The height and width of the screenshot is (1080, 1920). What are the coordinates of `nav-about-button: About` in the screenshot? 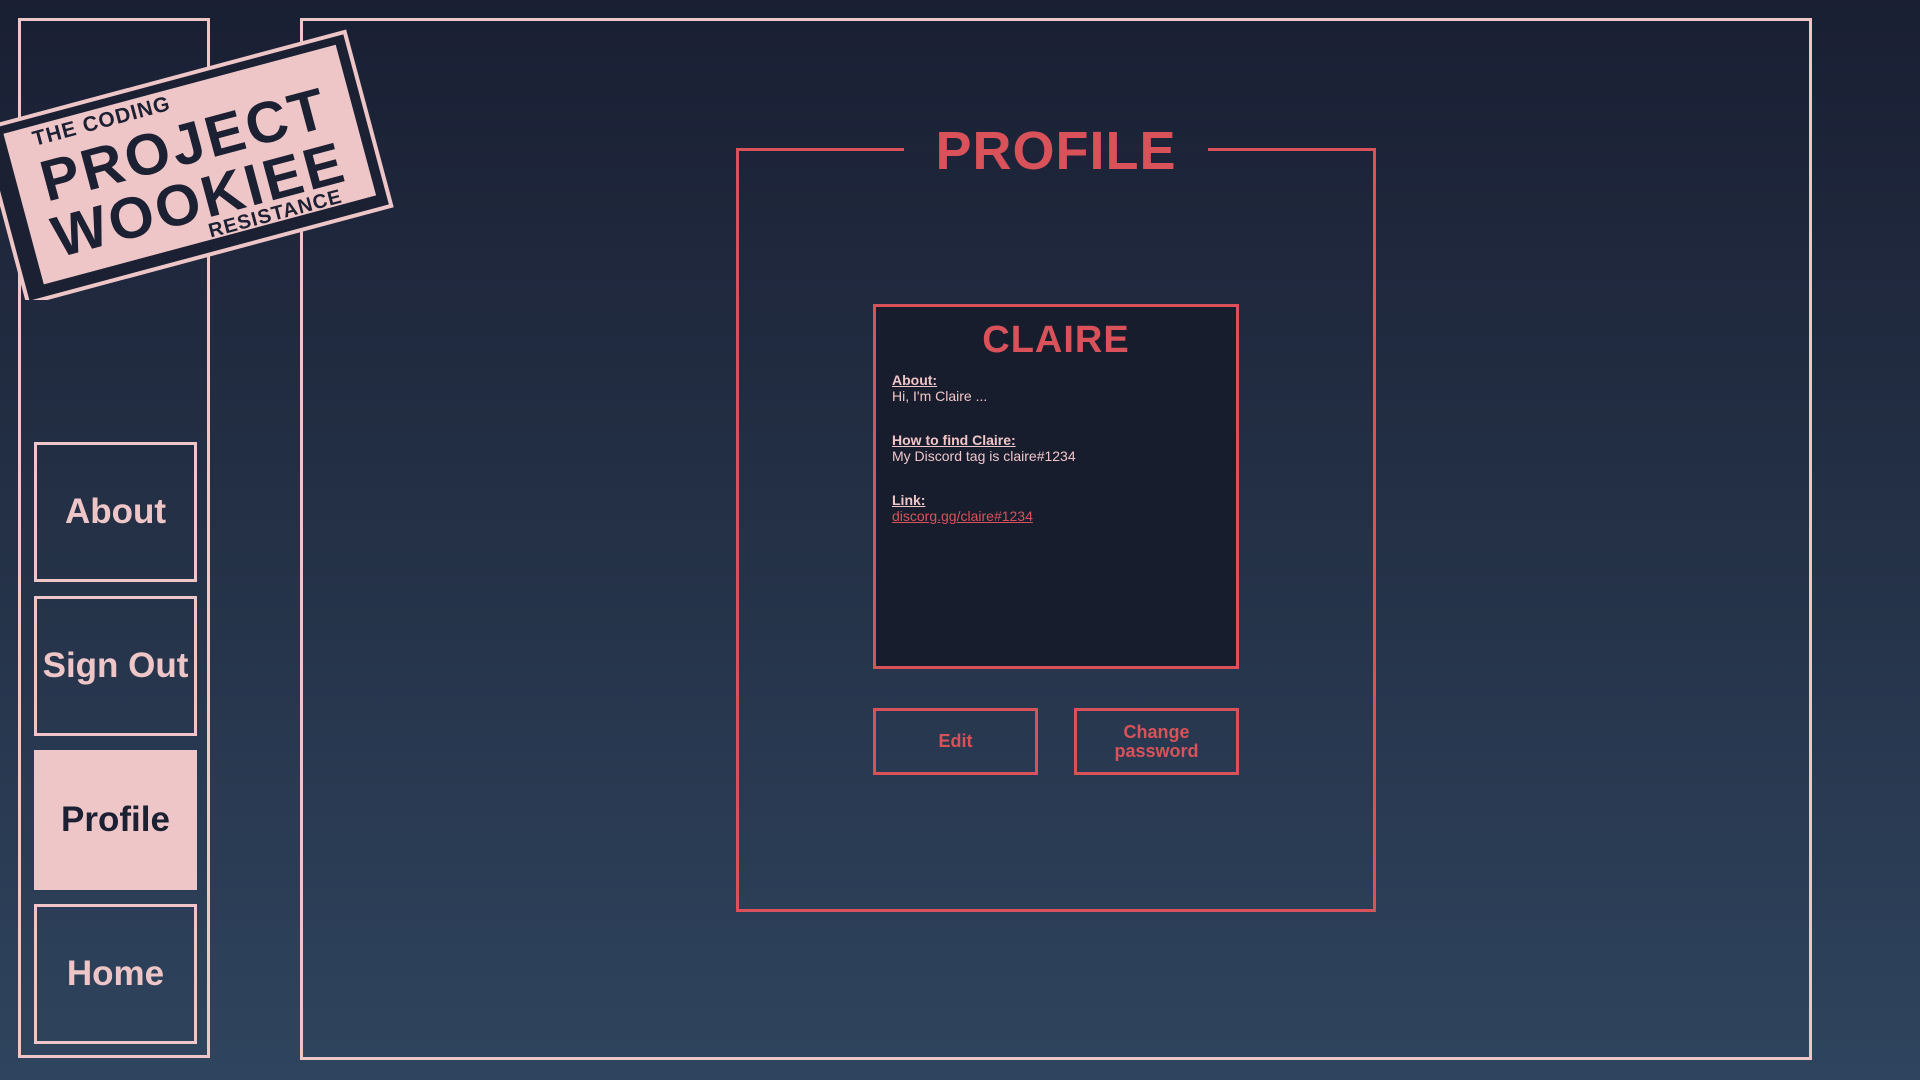 It's located at (115, 512).